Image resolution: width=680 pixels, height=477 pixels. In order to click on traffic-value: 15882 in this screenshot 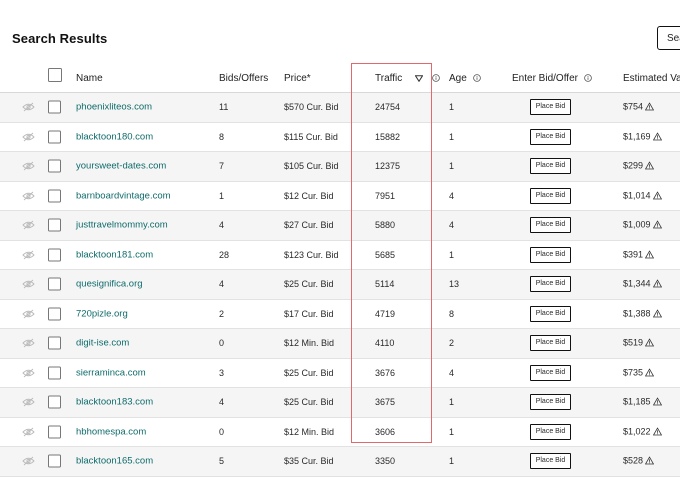, I will do `click(388, 136)`.